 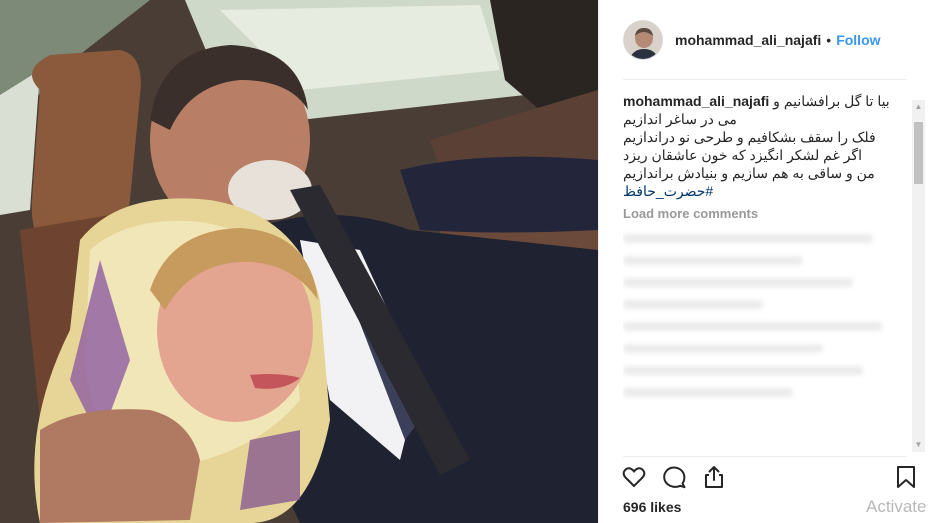 What do you see at coordinates (765, 213) in the screenshot?
I see `load-more-comments-button: Load more comments` at bounding box center [765, 213].